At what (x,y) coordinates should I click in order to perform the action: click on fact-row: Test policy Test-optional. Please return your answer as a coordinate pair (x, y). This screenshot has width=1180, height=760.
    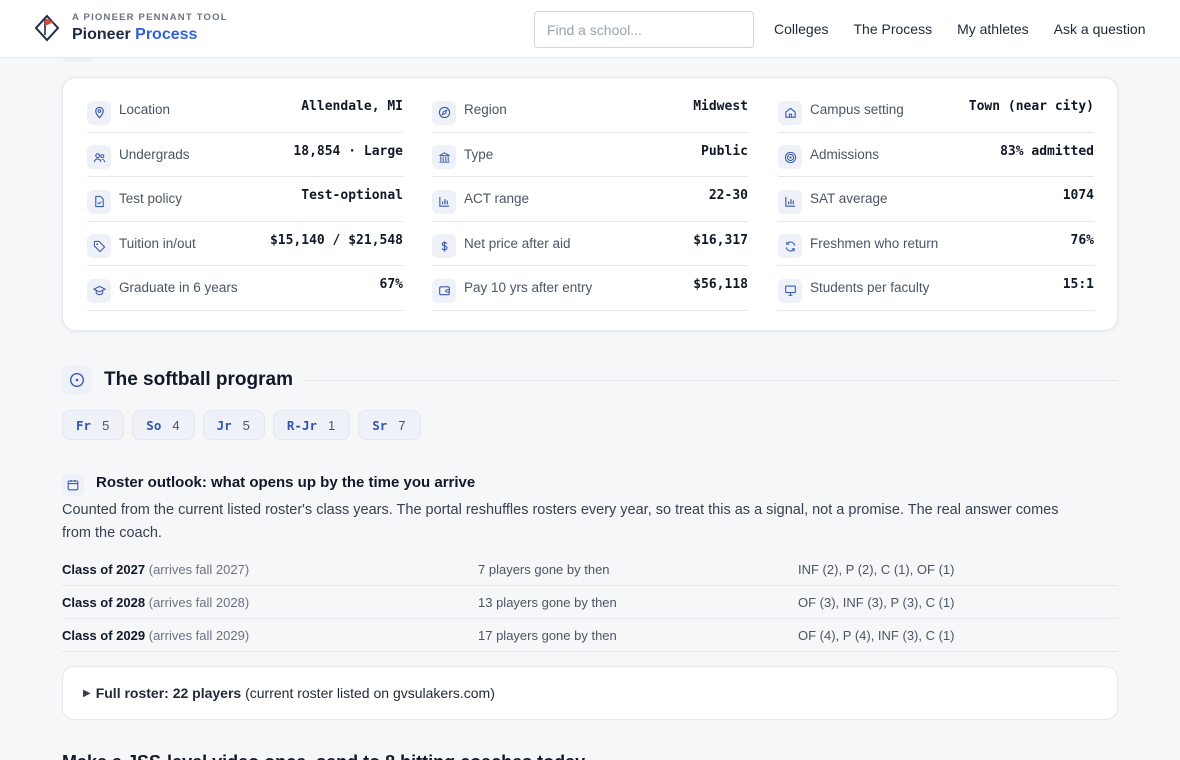
    Looking at the image, I should click on (245, 199).